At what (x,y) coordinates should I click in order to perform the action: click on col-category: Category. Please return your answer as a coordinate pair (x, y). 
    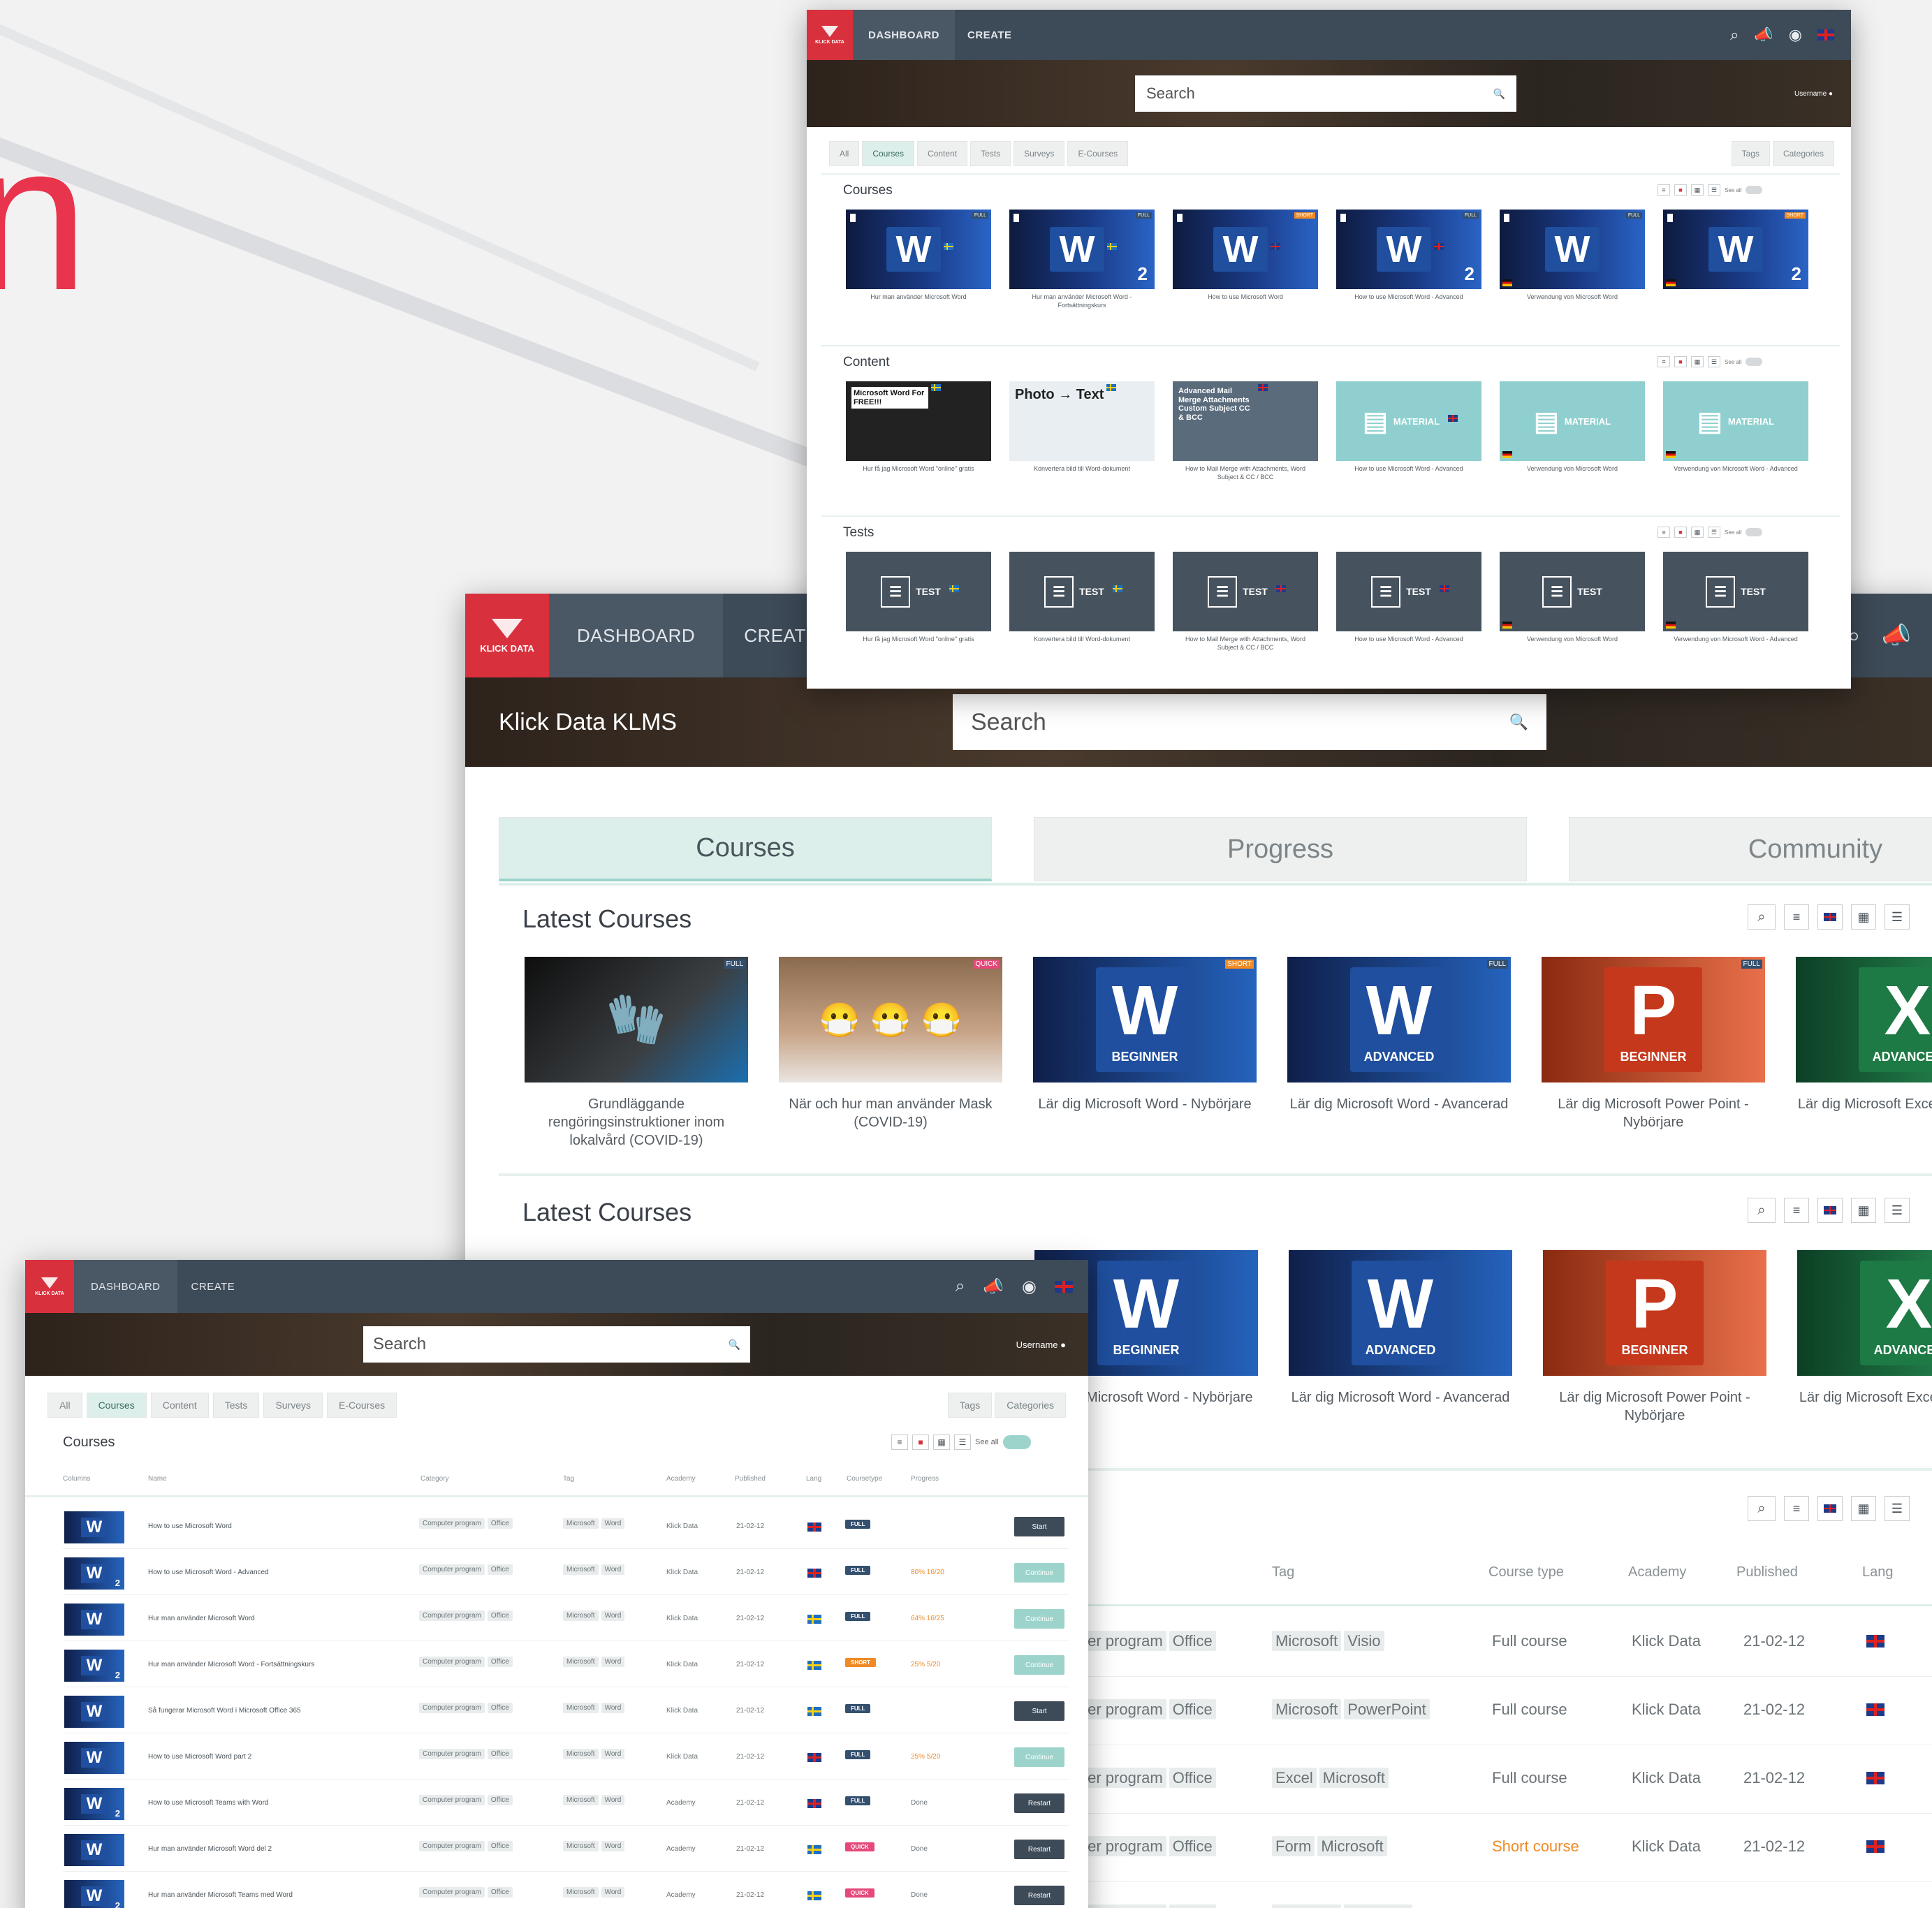
    Looking at the image, I should click on (434, 1479).